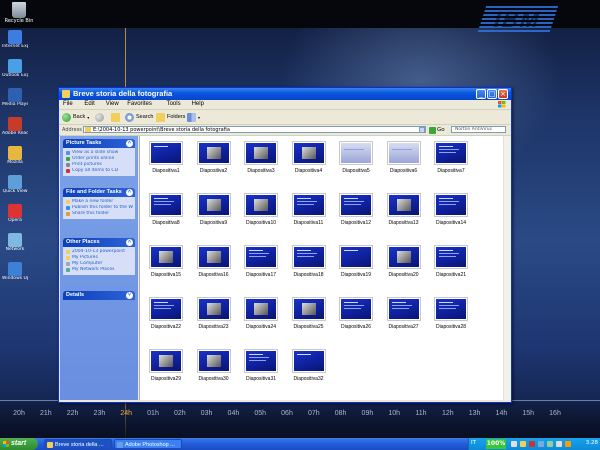  I want to click on slide-filename: Diapositiva7, so click(451, 171).